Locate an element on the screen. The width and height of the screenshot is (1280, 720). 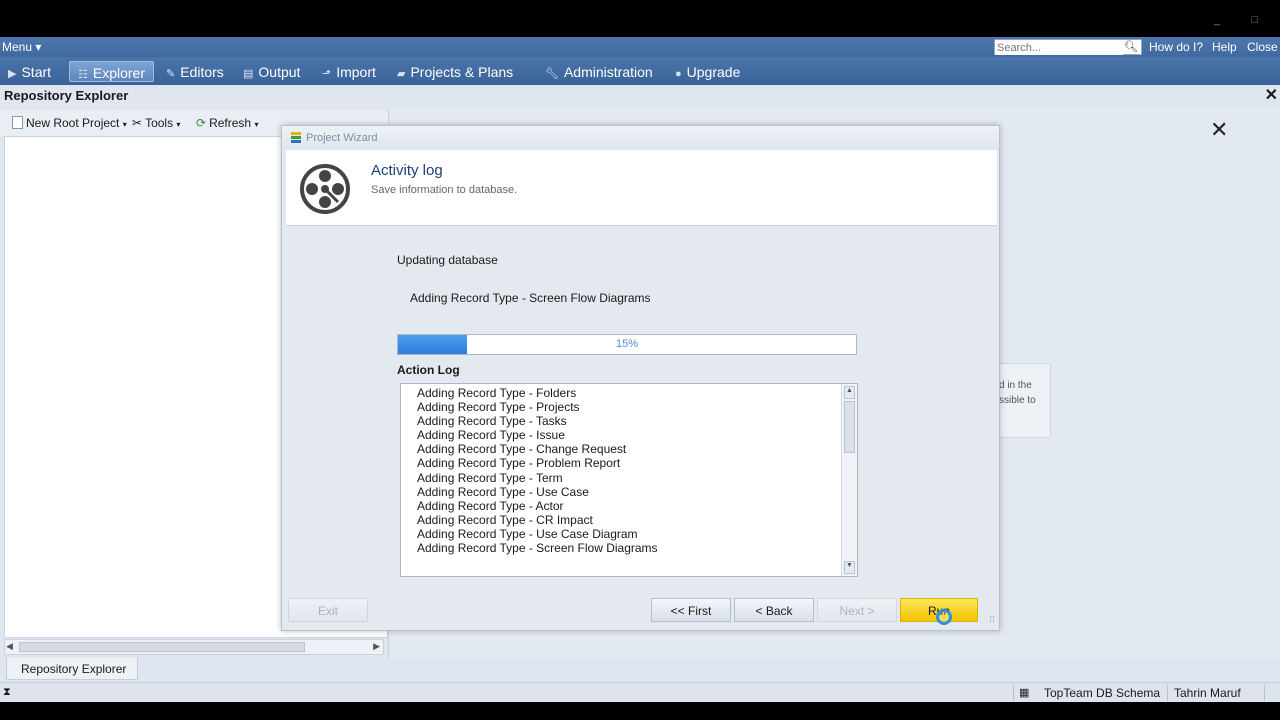
resize-grip-icon: ⁝⁝ is located at coordinates (992, 619).